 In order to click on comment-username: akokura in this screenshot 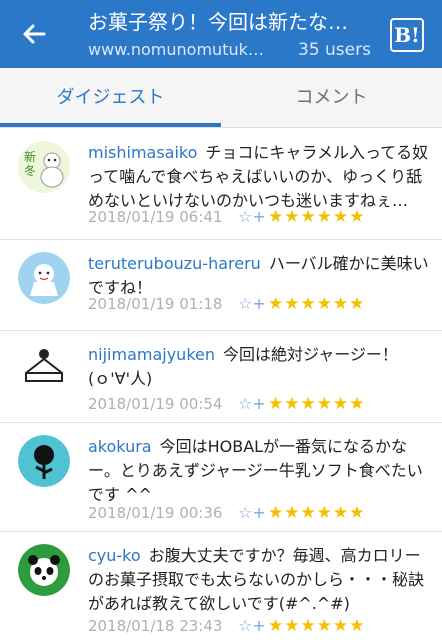, I will do `click(120, 446)`.